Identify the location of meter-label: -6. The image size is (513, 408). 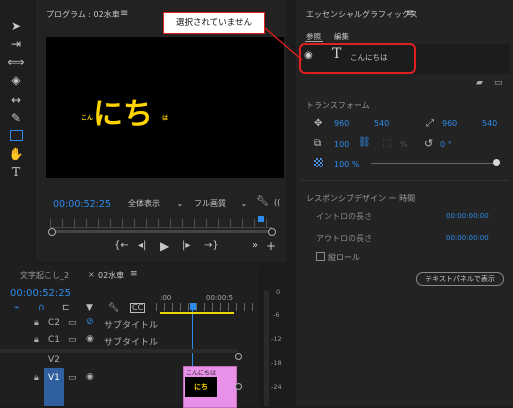
(276, 315).